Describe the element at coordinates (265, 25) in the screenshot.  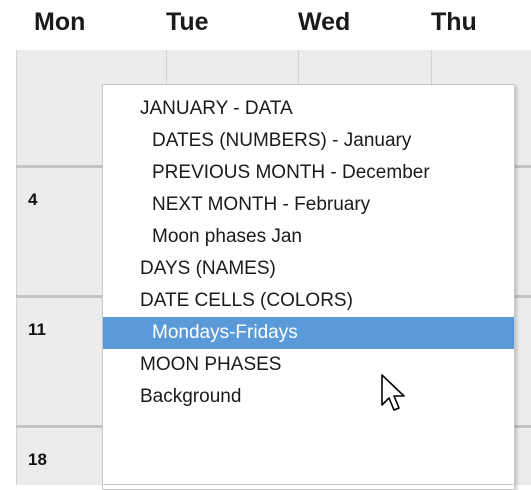
I see `calendar-header: Mon Tue Wed Thu` at that location.